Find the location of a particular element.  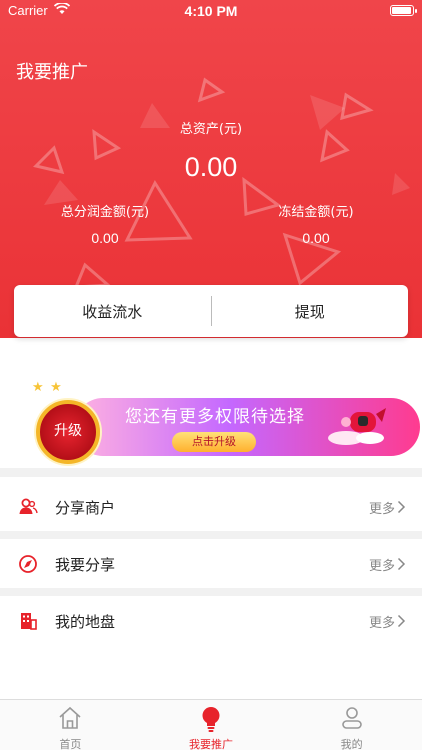

frozen-value: 0.00 is located at coordinates (316, 238).